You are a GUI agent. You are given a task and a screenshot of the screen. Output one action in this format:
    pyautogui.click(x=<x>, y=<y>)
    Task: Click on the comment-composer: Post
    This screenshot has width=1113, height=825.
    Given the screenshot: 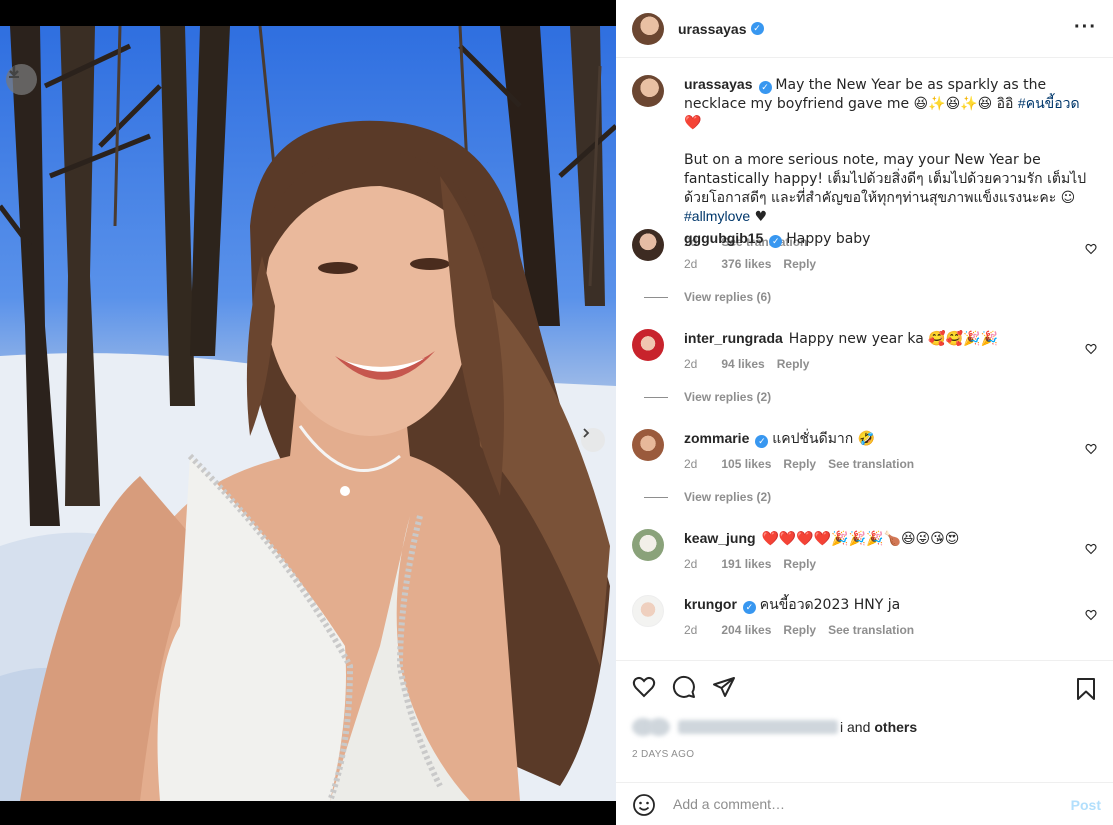 What is the action you would take?
    pyautogui.click(x=864, y=803)
    